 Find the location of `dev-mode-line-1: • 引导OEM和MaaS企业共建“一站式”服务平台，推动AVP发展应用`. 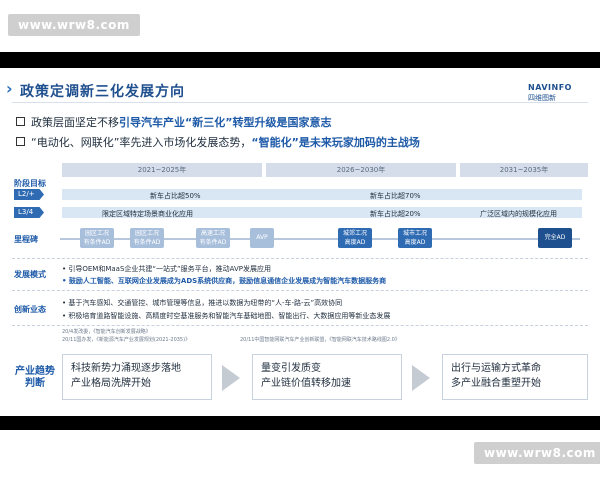

dev-mode-line-1: • 引导OEM和MaaS企业共建“一站式”服务平台，推动AVP发展应用 is located at coordinates (166, 269).